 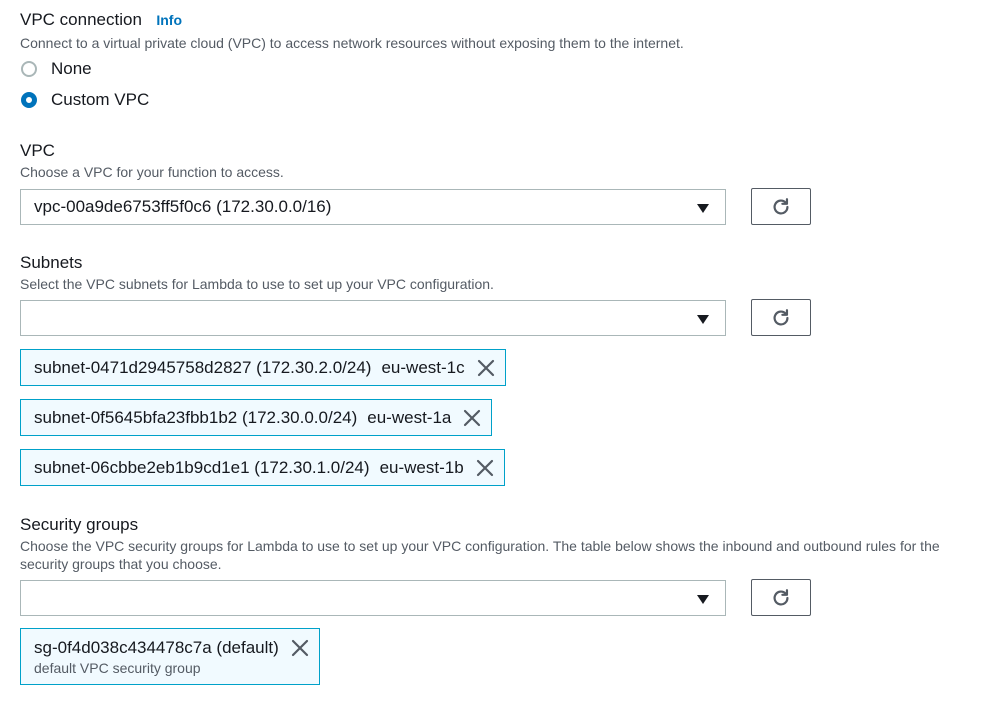 What do you see at coordinates (202, 467) in the screenshot?
I see `subnet-token-name: subnet-06cbbe2eb1b9cd1e1 (172.30.1.0/24)` at bounding box center [202, 467].